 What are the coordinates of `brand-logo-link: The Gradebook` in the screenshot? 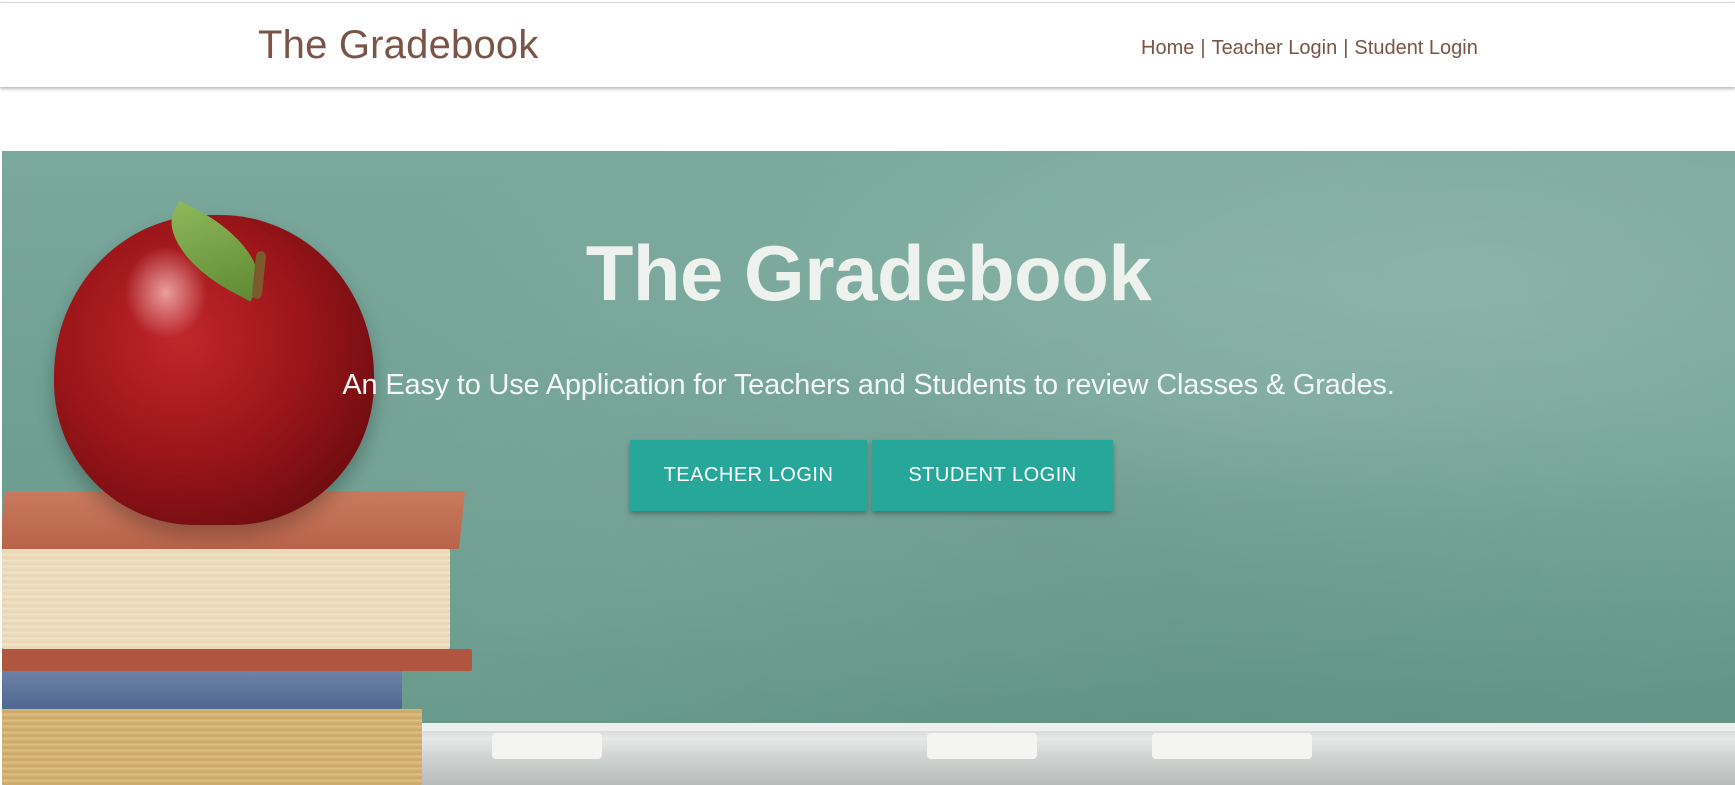 It's located at (398, 45).